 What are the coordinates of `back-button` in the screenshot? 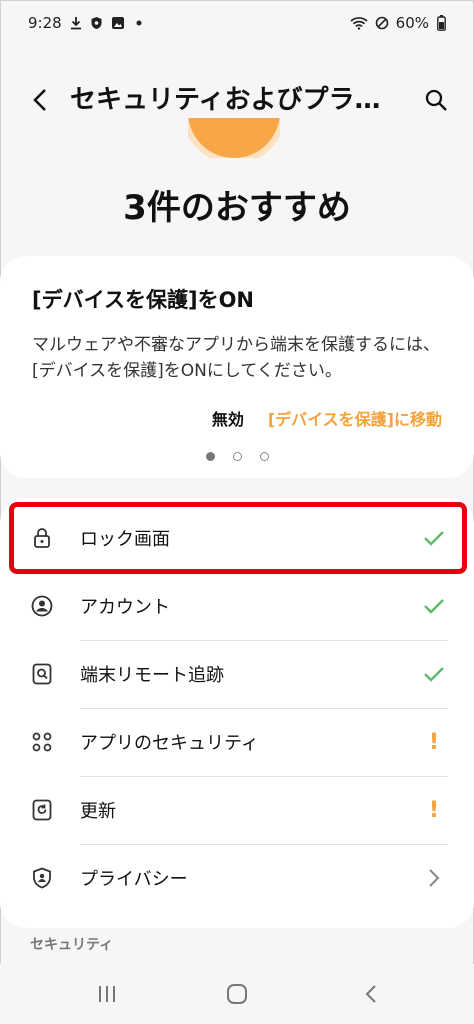 It's located at (40, 100).